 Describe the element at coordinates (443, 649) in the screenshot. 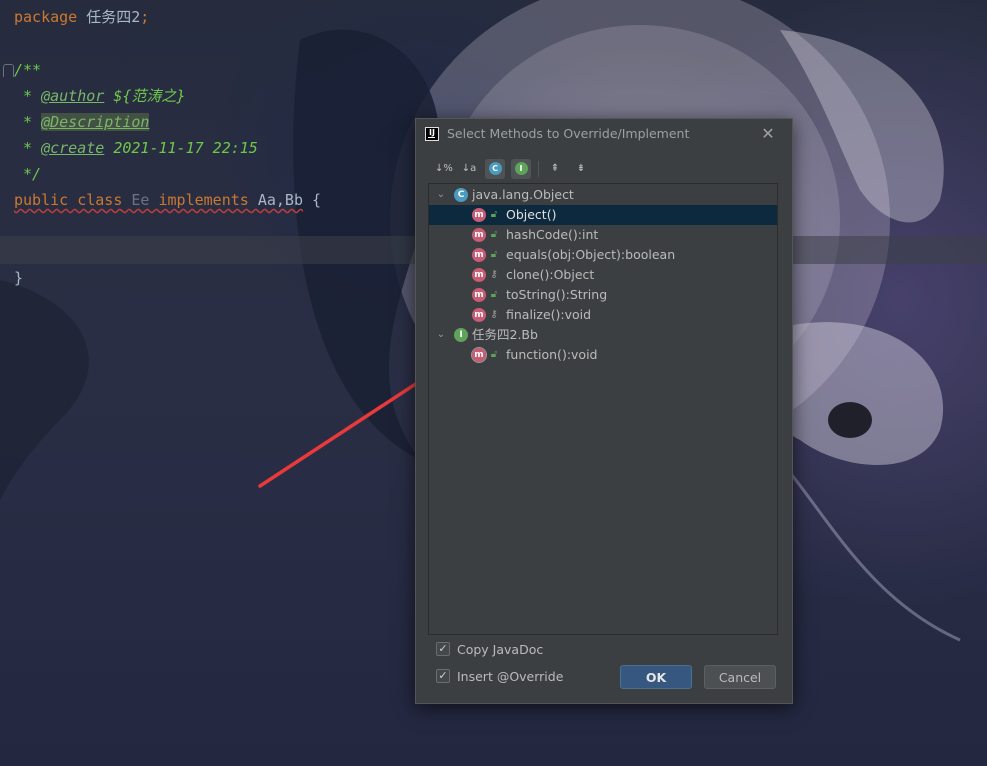

I see `copy-javadoc-checkbox: ✓` at that location.